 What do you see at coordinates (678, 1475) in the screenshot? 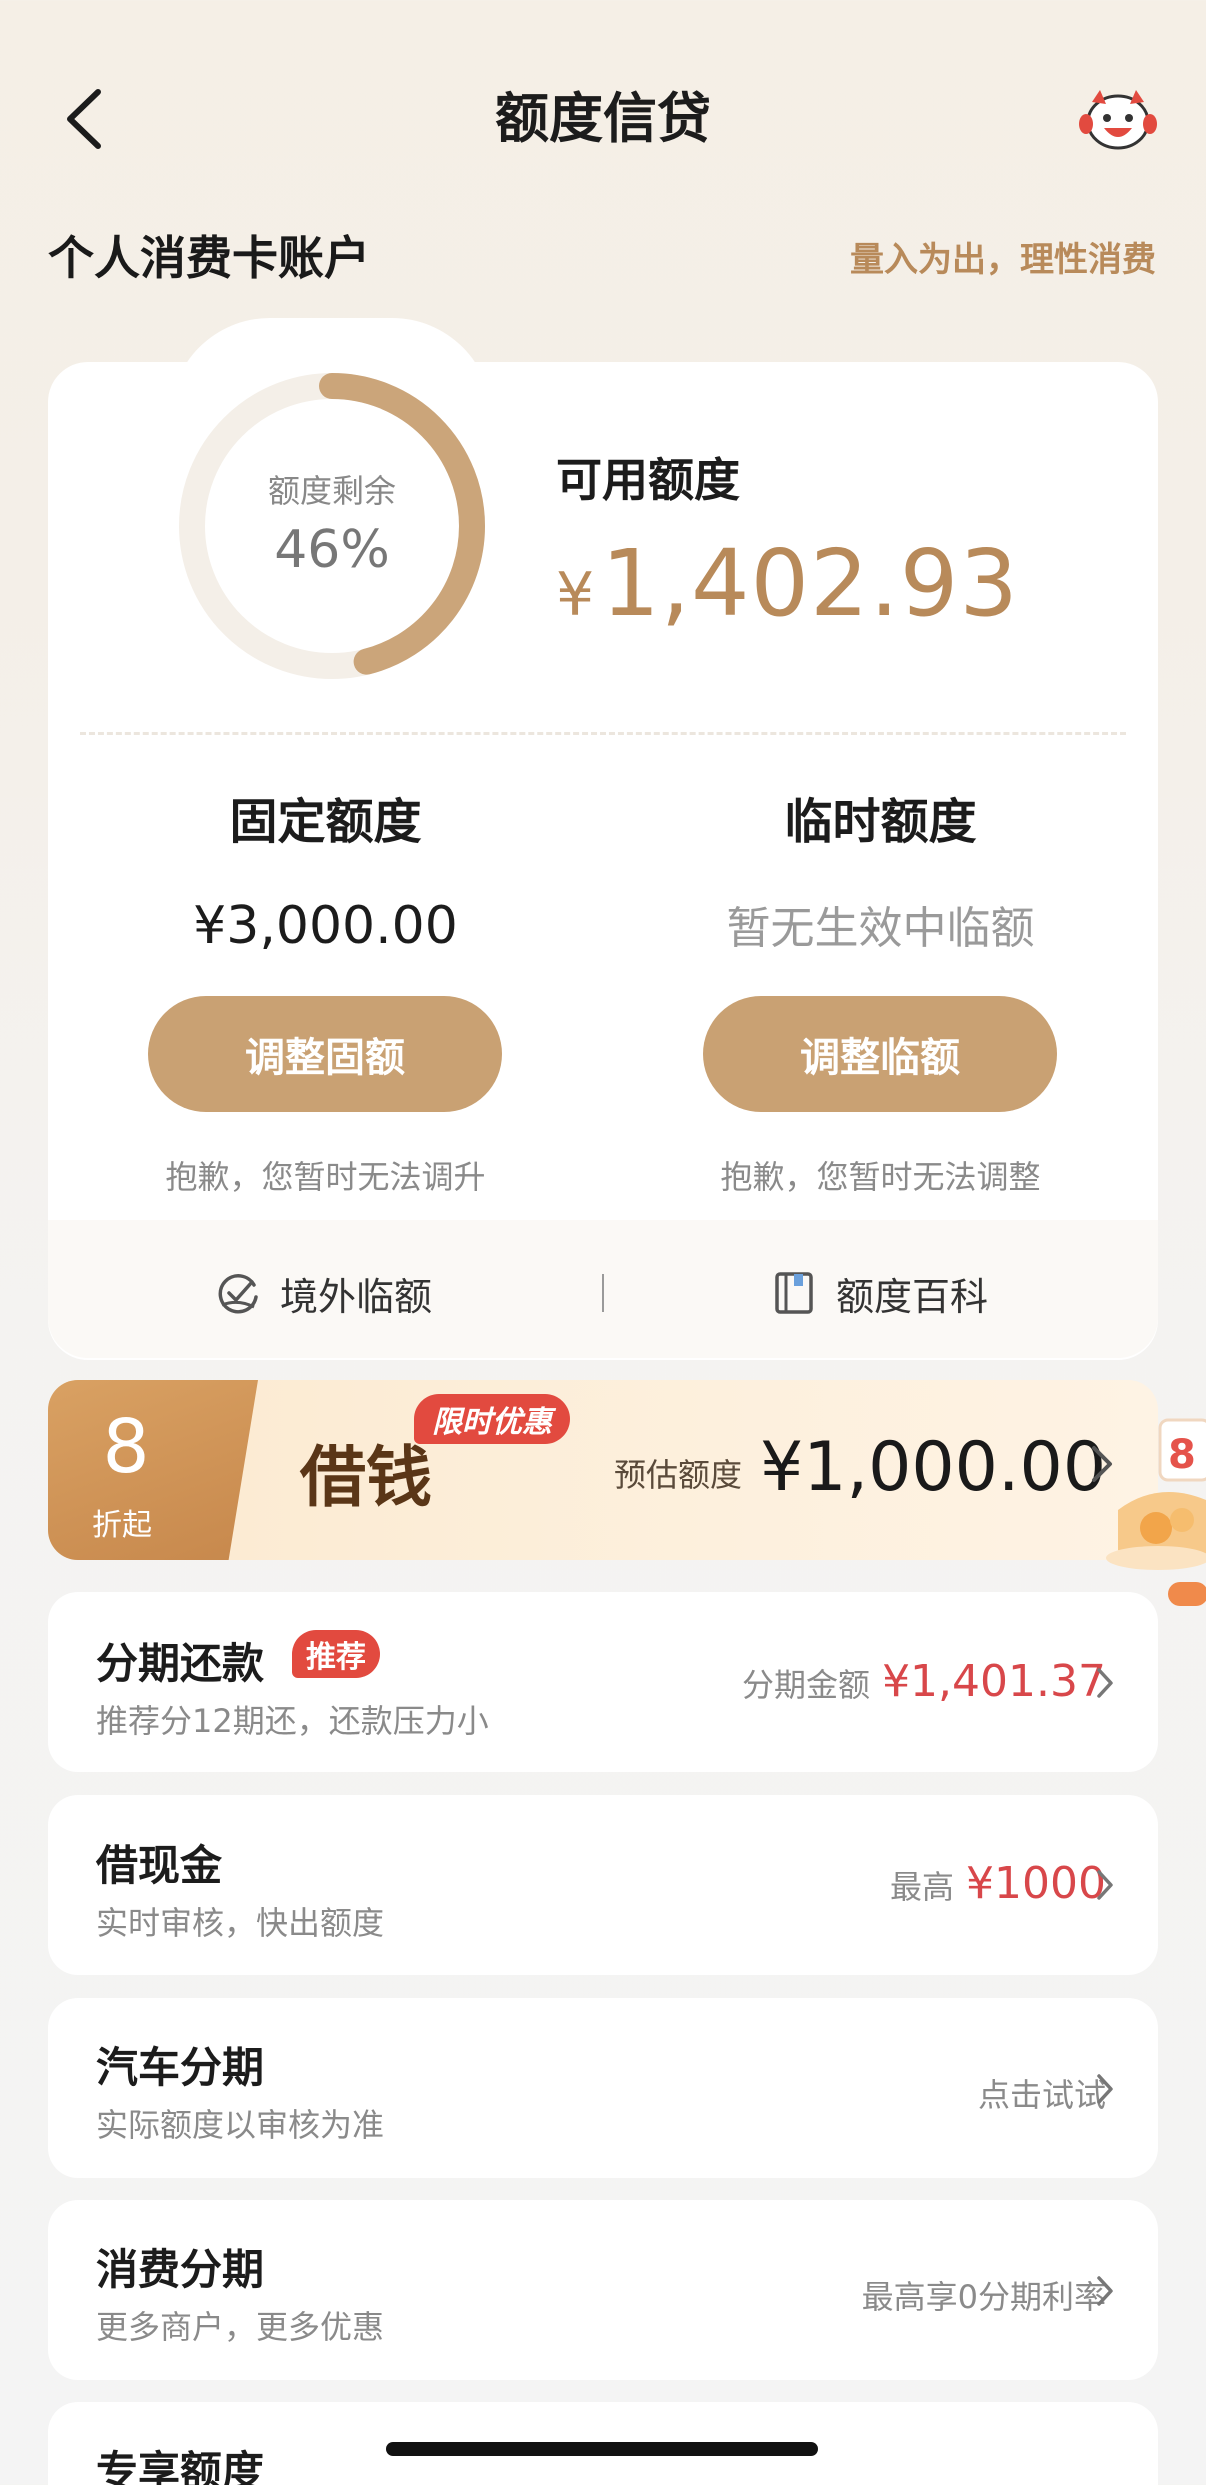
I see `estimate-label: 预估额度` at bounding box center [678, 1475].